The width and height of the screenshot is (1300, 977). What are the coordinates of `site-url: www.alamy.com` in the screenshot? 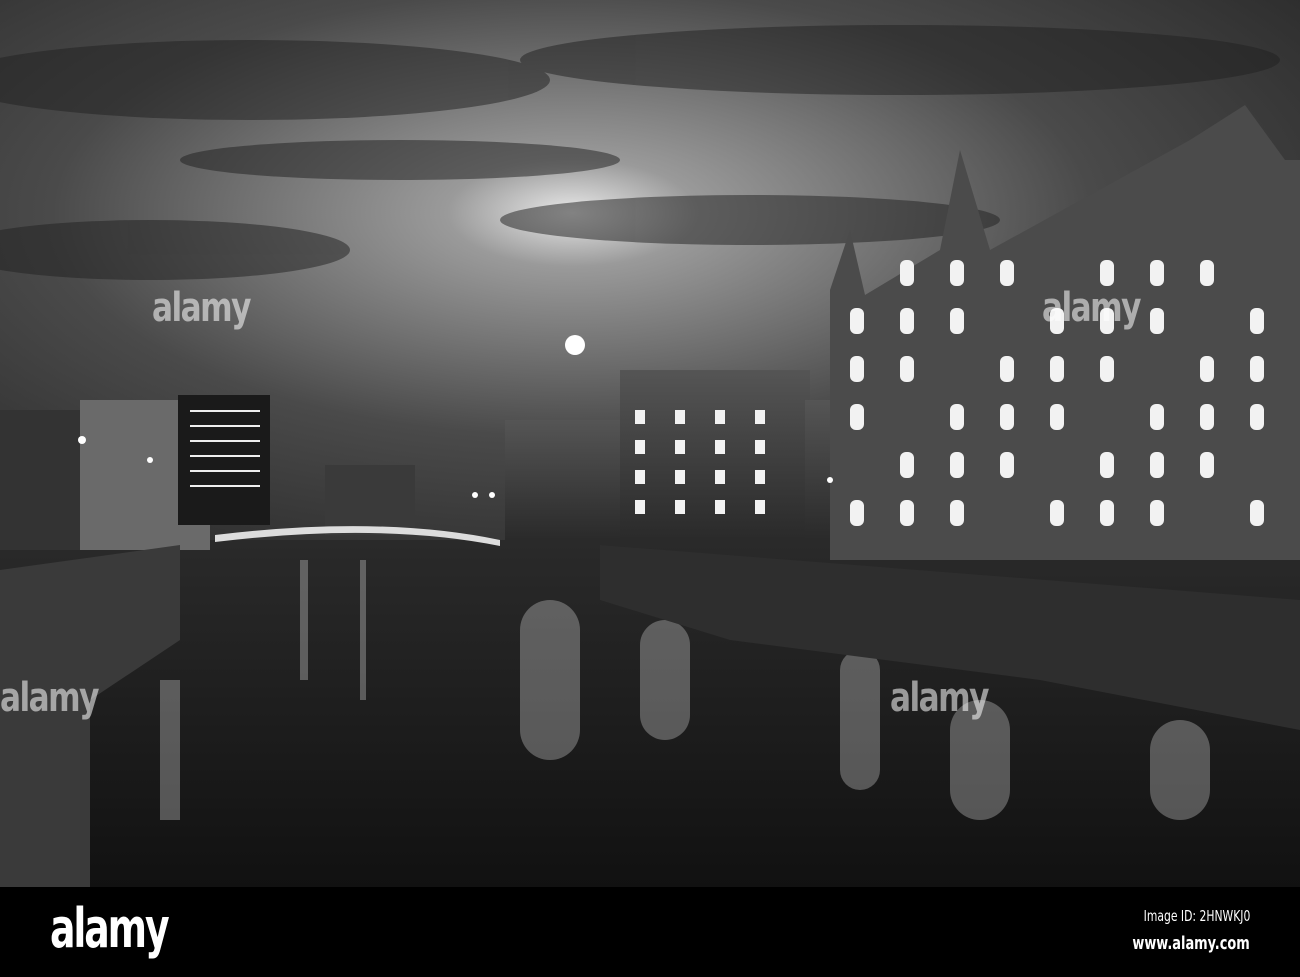 It's located at (1191, 943).